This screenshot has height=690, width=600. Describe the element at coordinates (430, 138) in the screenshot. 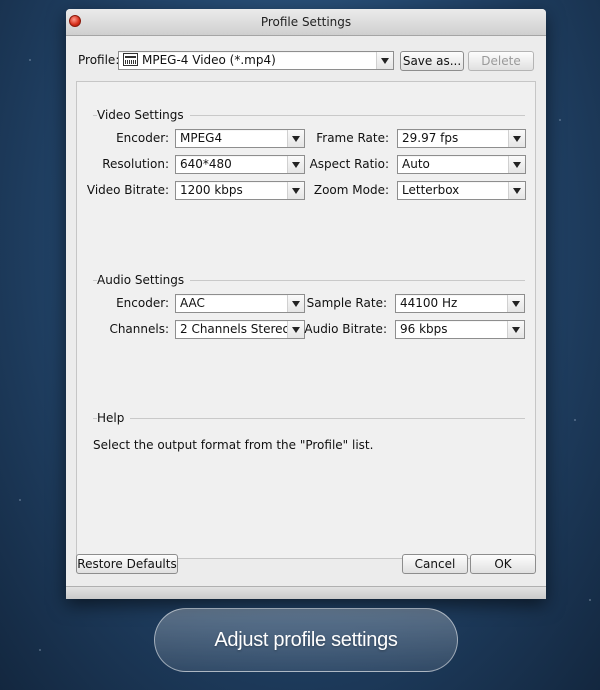

I see `frame-rate-value: 29.97 fps` at that location.